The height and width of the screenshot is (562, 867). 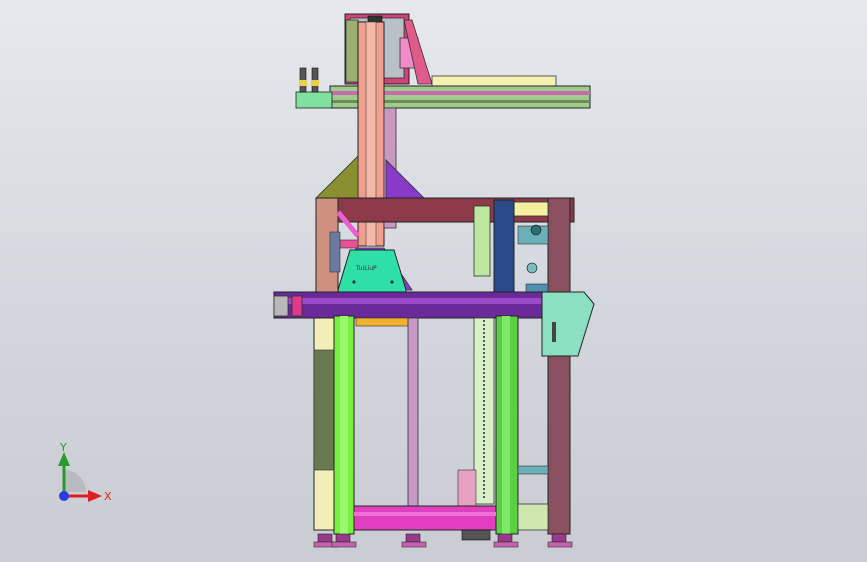 I want to click on left-gusset-olive, so click(x=337, y=177).